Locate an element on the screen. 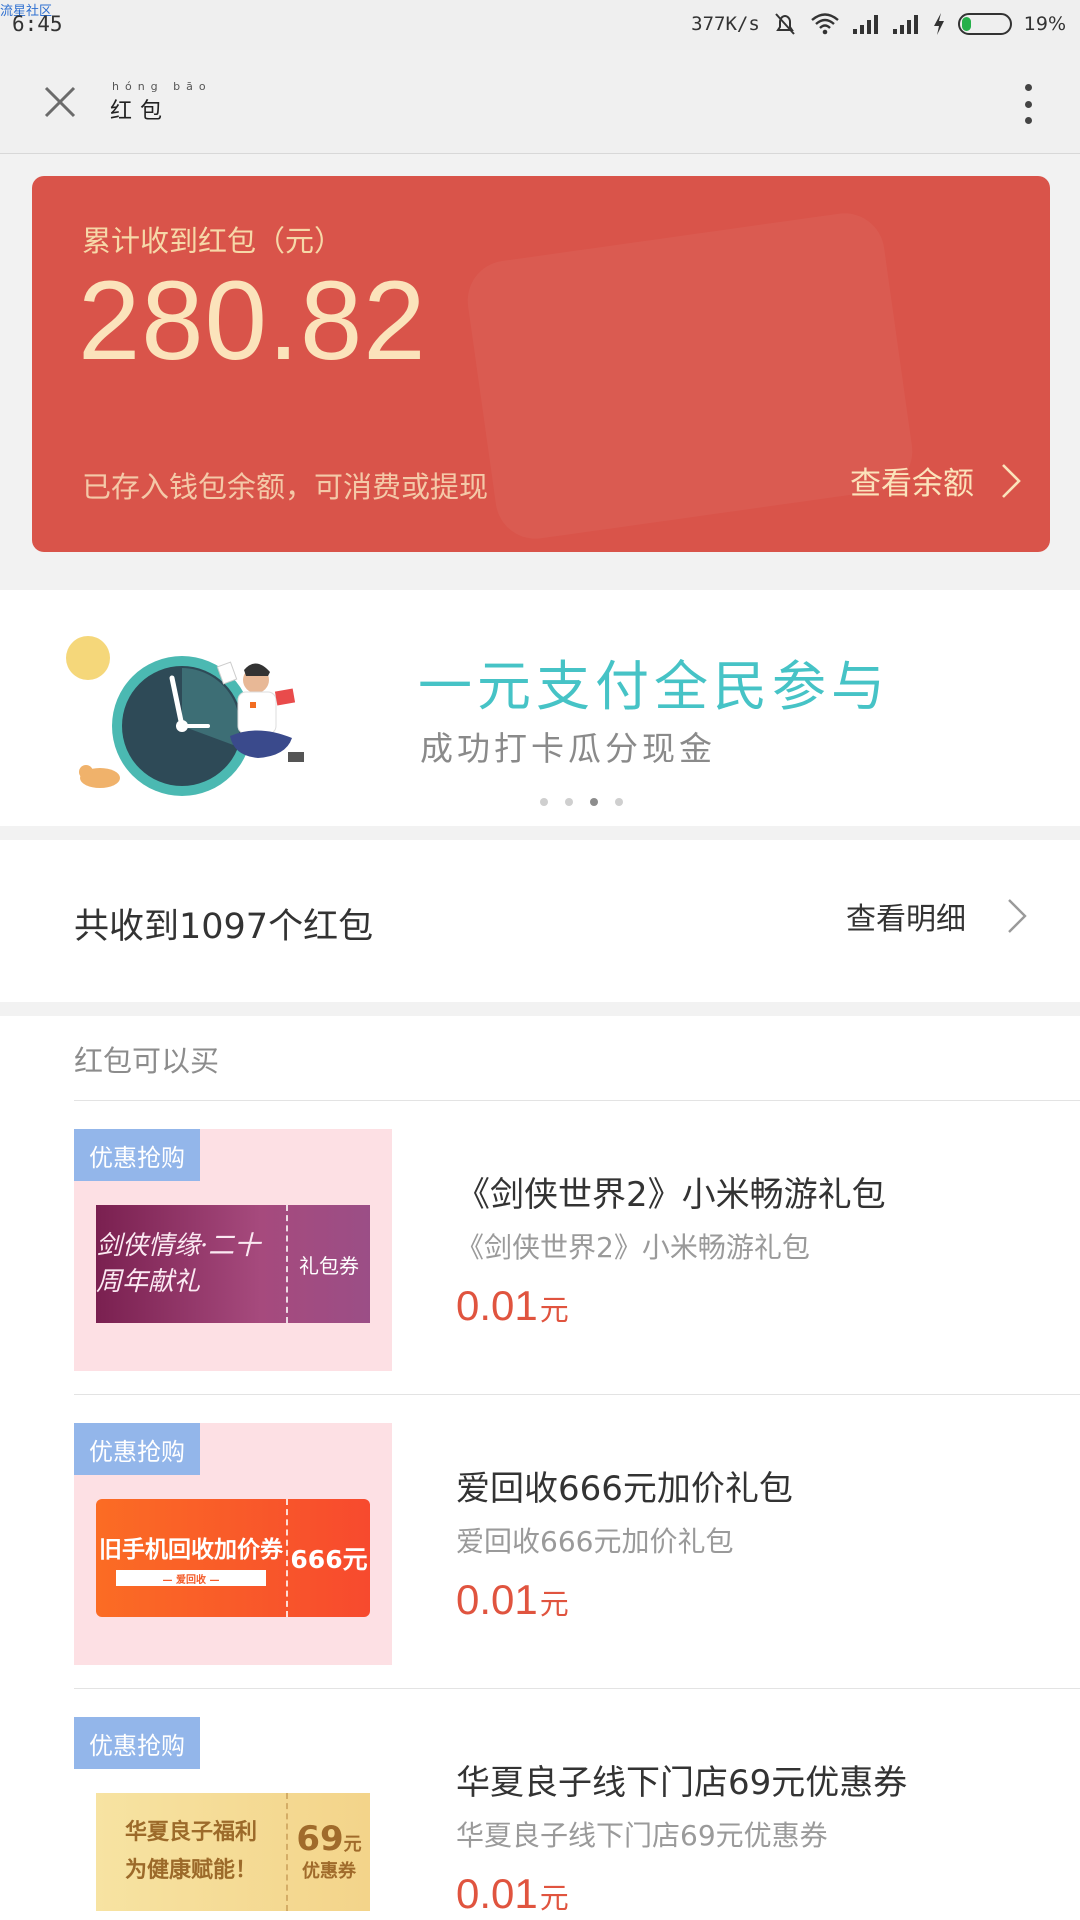  page-title-text: 红包 is located at coordinates (140, 111).